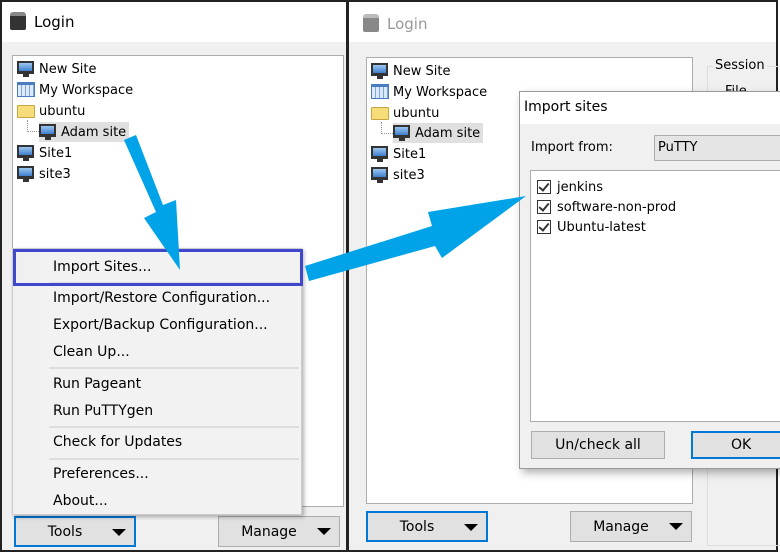 This screenshot has width=780, height=552. I want to click on dialog-title: Import sites, so click(566, 107).